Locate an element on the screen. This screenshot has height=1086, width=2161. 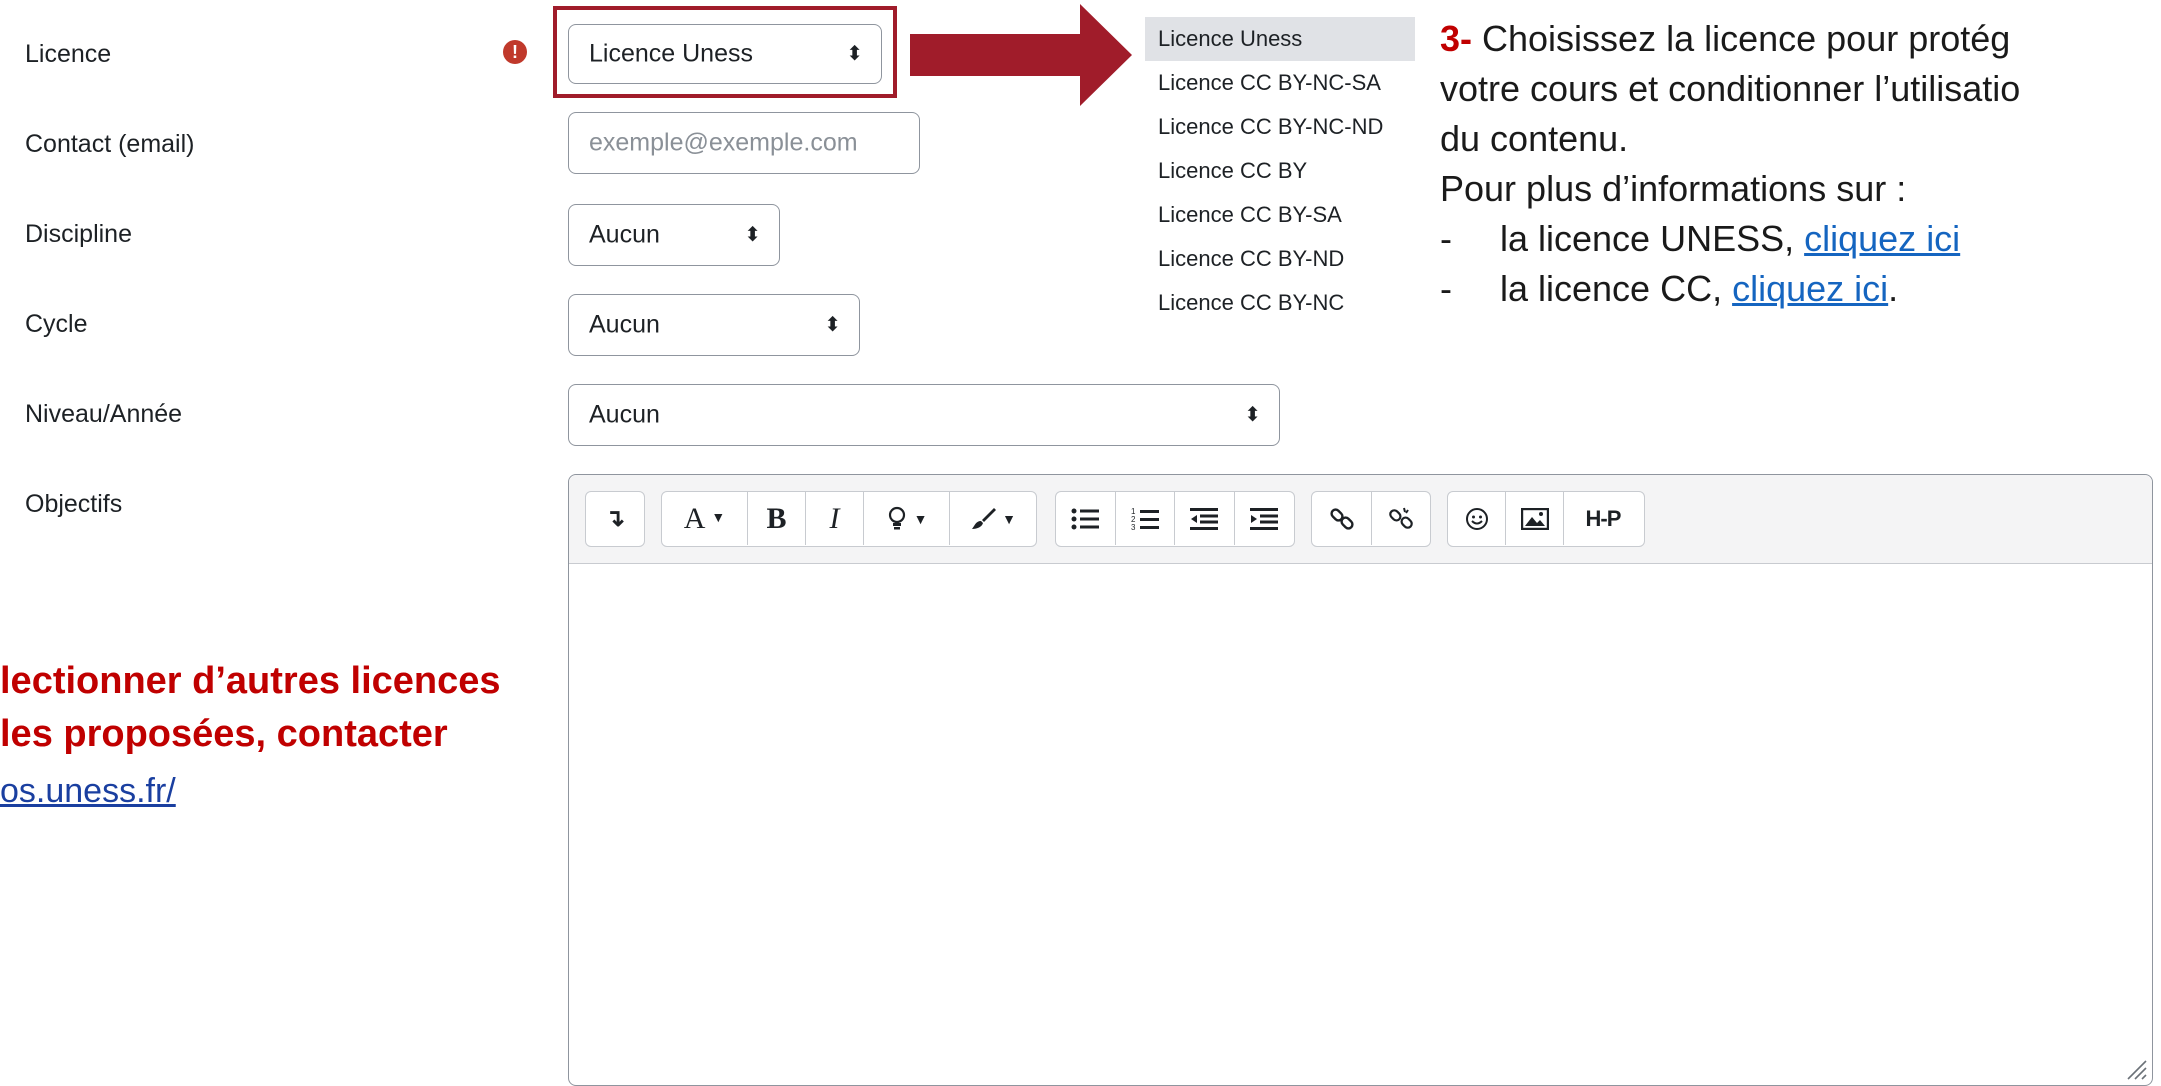
cycle-select-value: Aucun is located at coordinates (624, 324).